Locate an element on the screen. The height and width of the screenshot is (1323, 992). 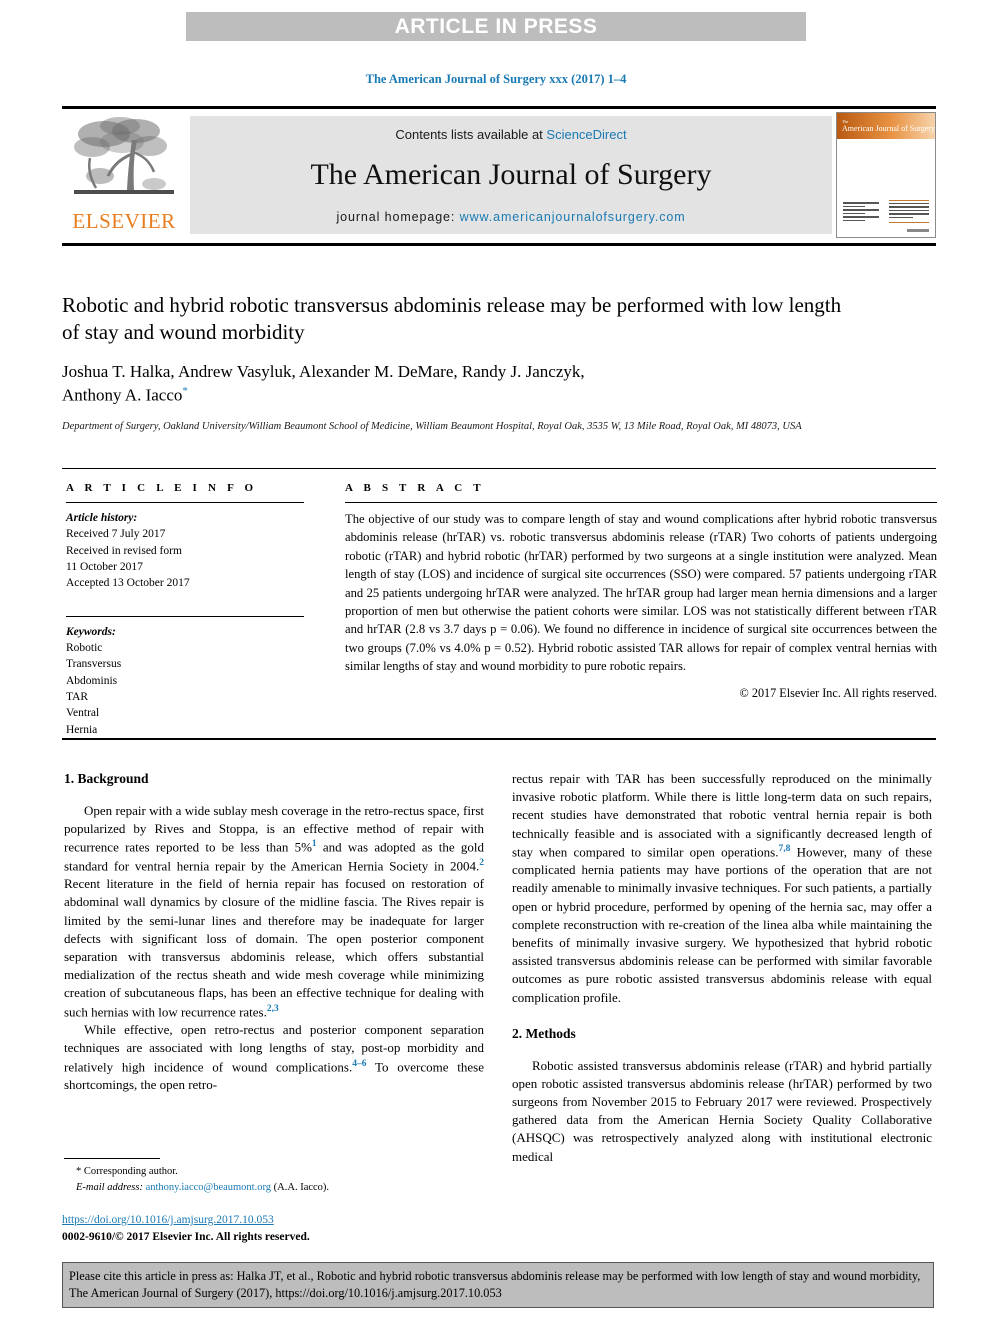
abstract-top-rule is located at coordinates (499, 468).